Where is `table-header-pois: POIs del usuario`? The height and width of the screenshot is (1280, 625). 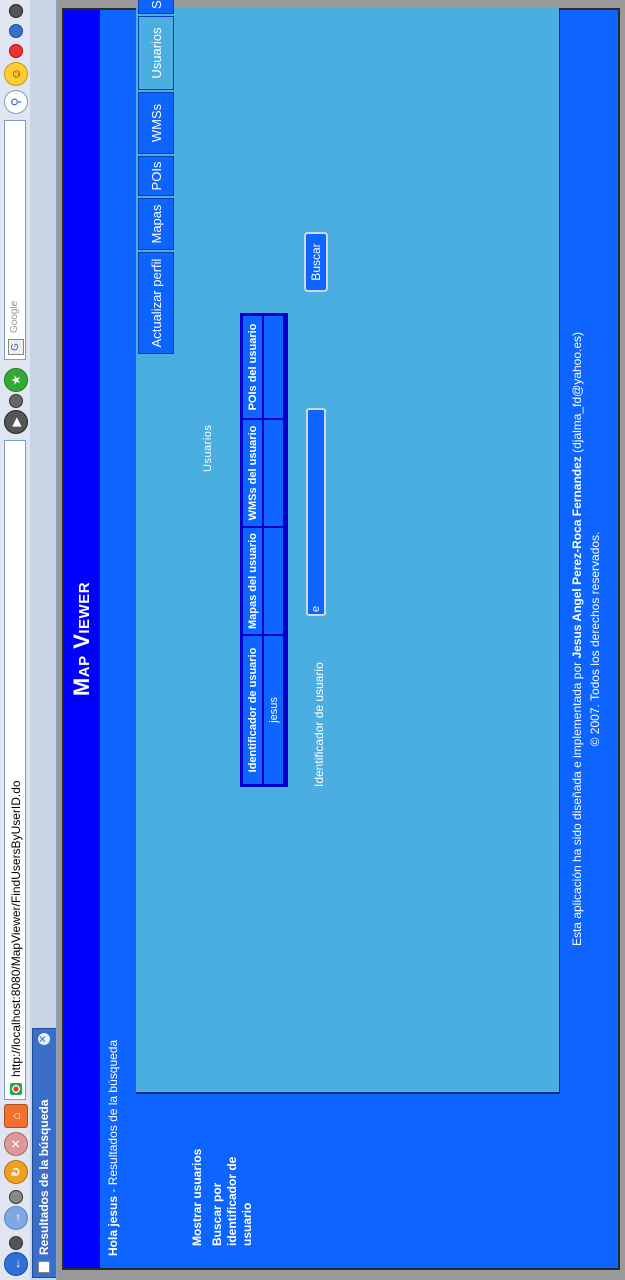
table-header-pois: POIs del usuario is located at coordinates (252, 367).